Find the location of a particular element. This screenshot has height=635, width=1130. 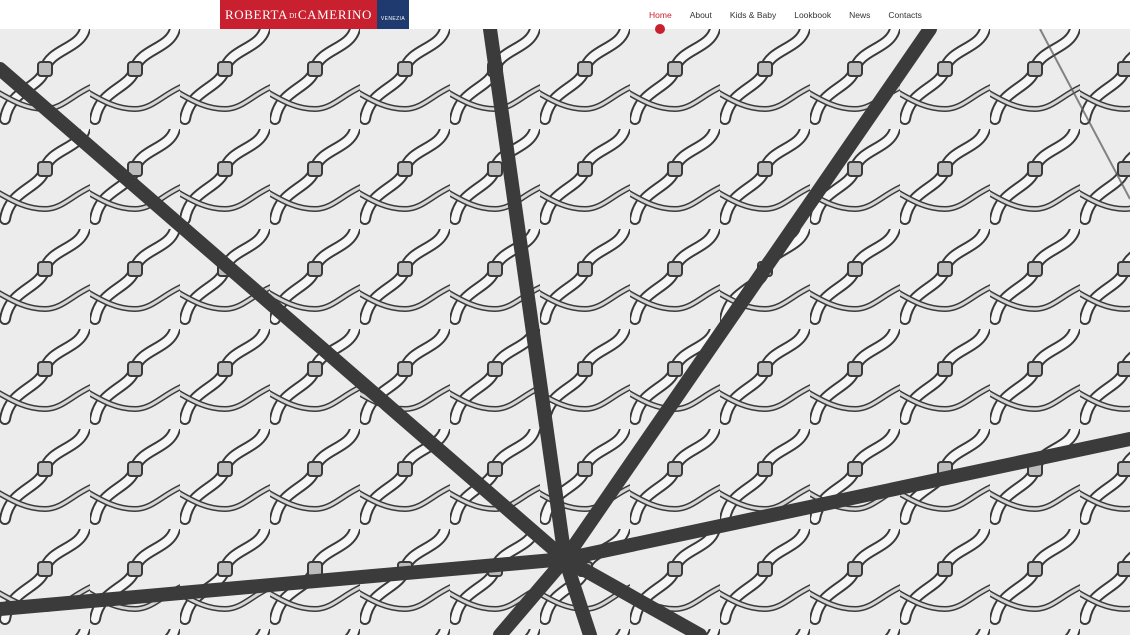

nav-item-kids-baby: Kids & Baby is located at coordinates (753, 14).